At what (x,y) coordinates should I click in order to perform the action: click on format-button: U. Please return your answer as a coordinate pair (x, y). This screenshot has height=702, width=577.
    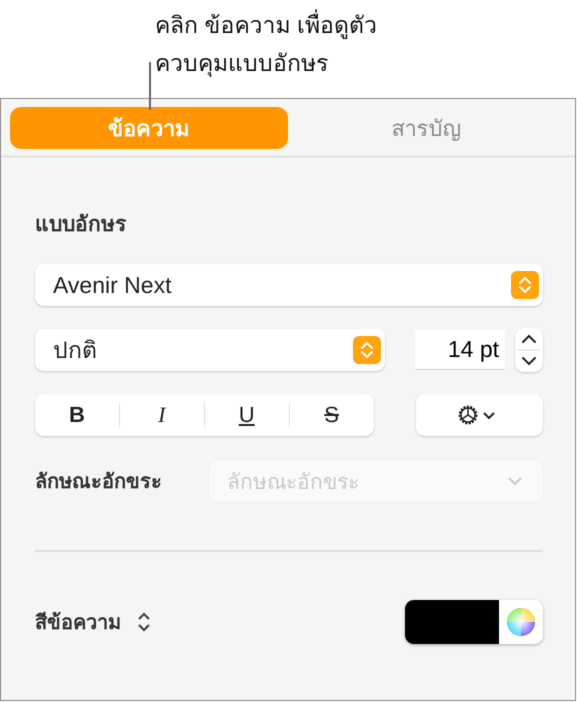
    Looking at the image, I should click on (246, 415).